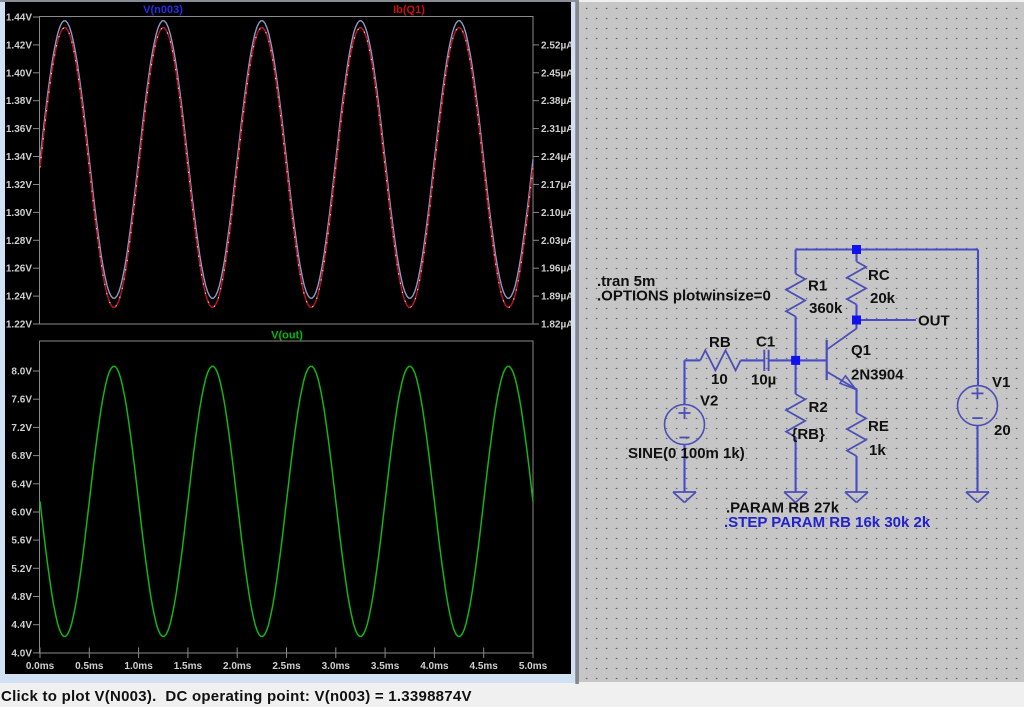 The width and height of the screenshot is (1024, 707). What do you see at coordinates (138, 666) in the screenshot?
I see `svg-text: 1.0ms` at bounding box center [138, 666].